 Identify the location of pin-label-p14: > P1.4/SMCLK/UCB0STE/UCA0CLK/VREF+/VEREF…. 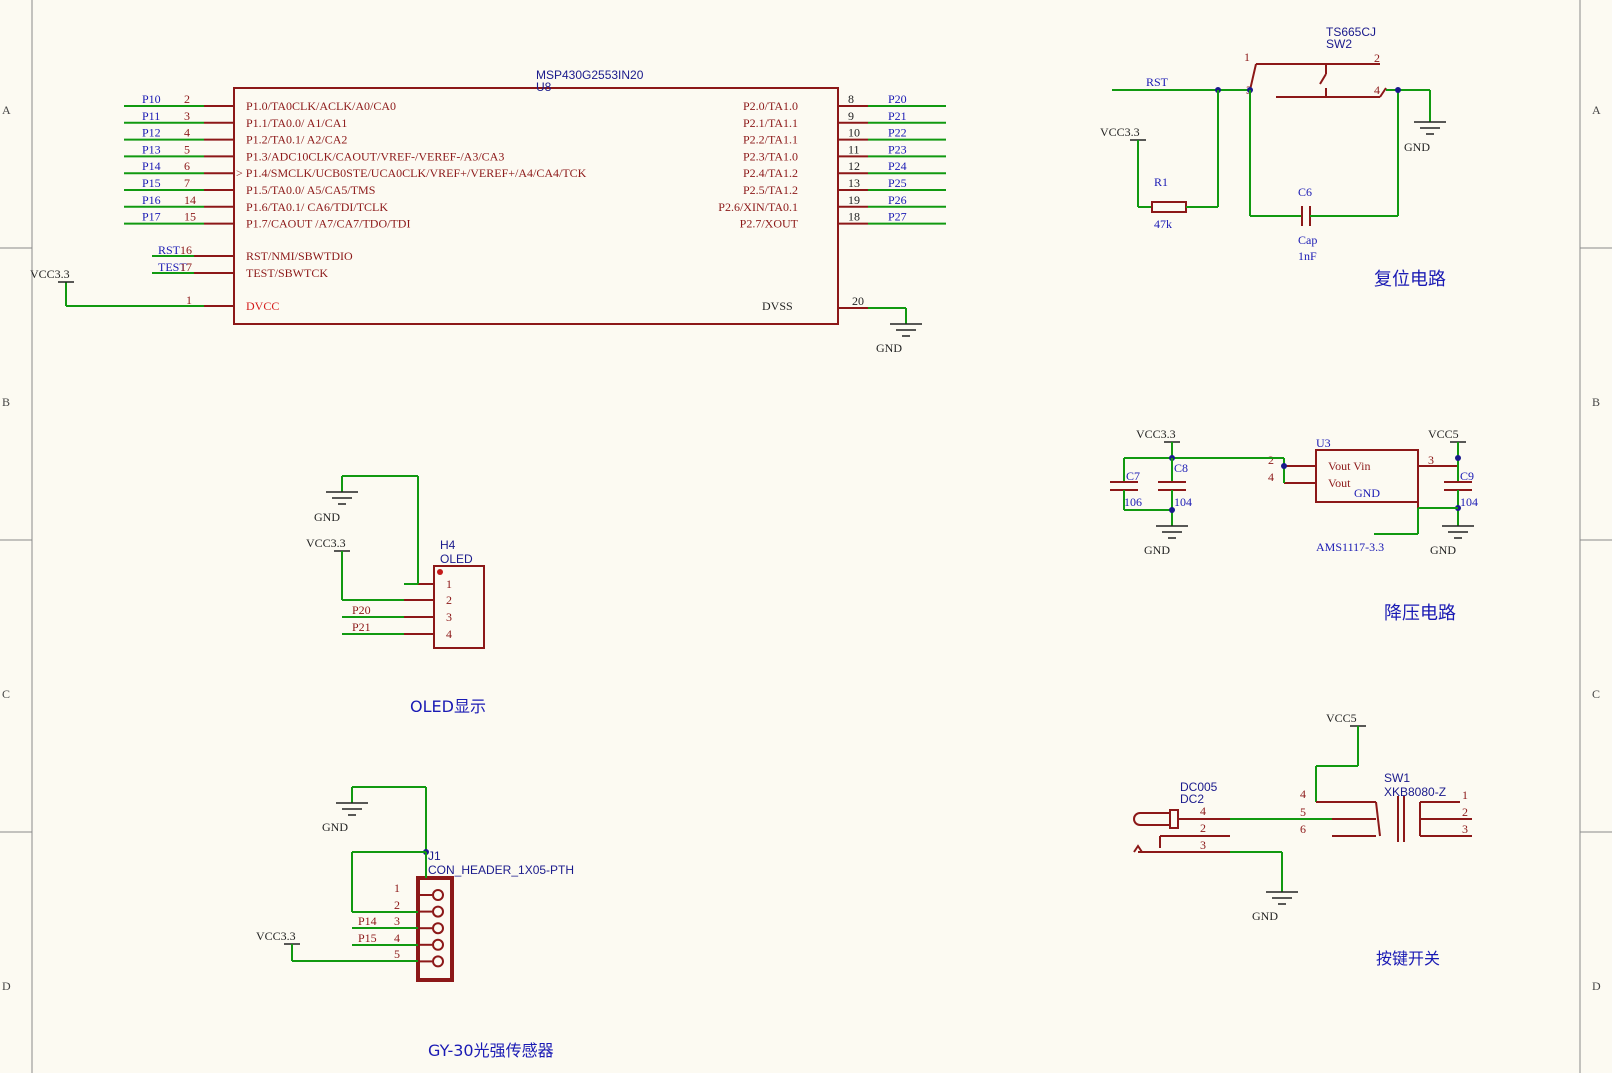
(411, 173).